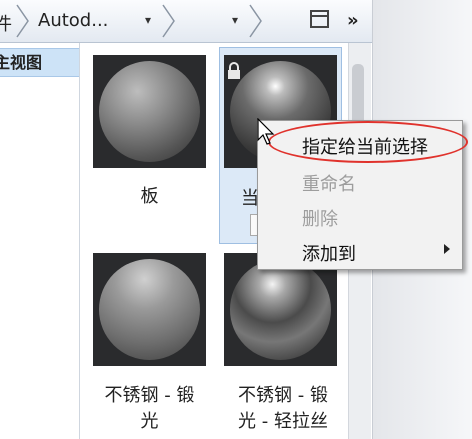  I want to click on menu-item-delete: 删除, so click(320, 219).